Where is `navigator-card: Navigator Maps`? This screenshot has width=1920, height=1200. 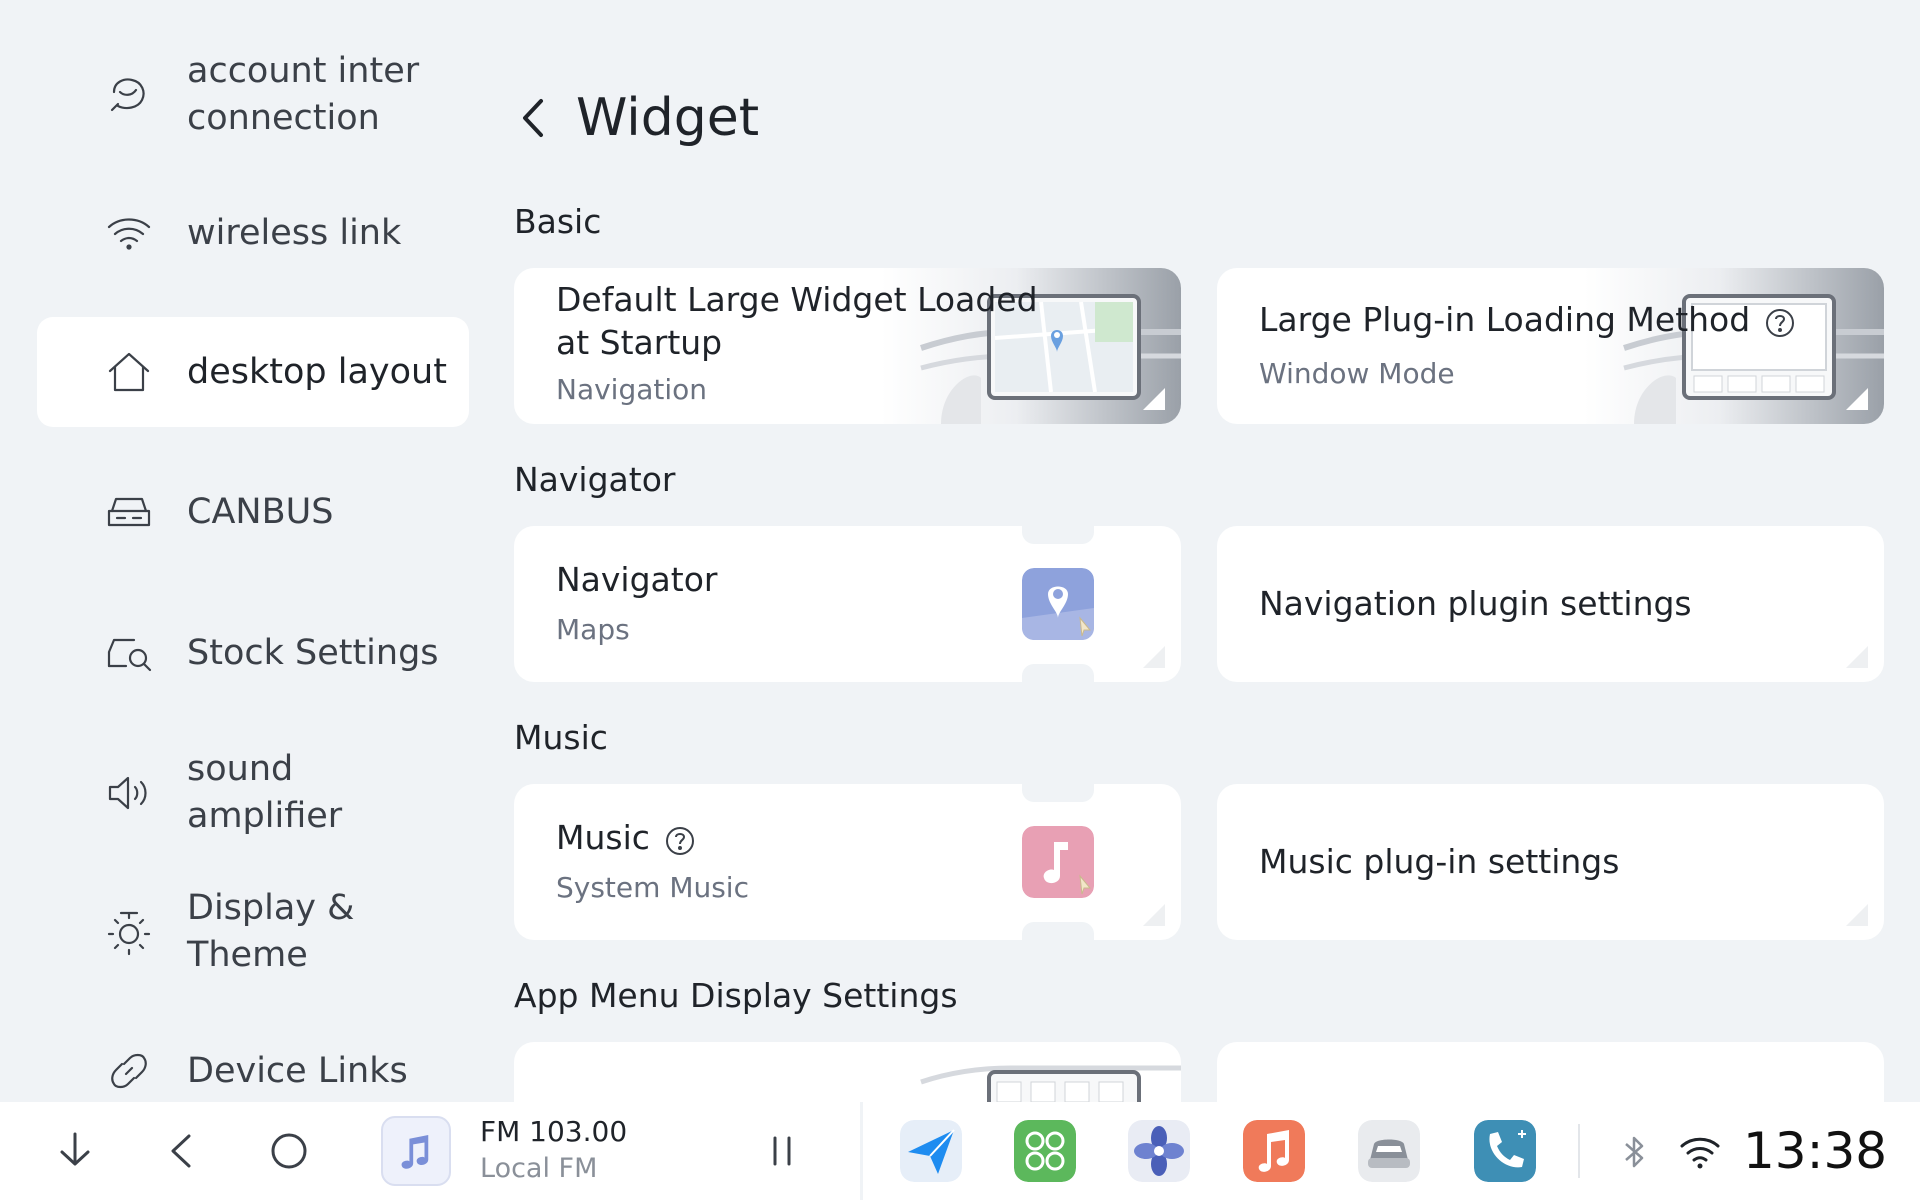 navigator-card: Navigator Maps is located at coordinates (847, 604).